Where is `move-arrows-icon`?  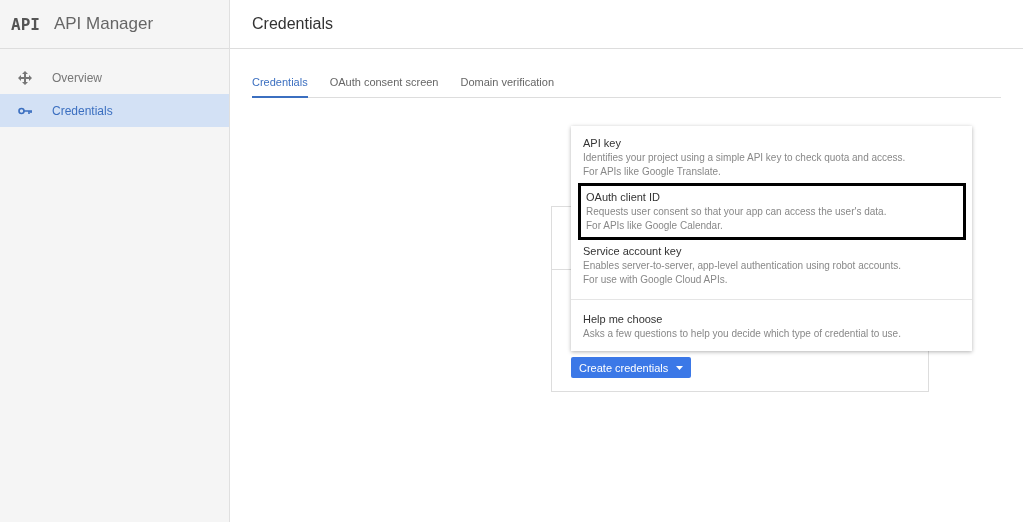 move-arrows-icon is located at coordinates (25, 77).